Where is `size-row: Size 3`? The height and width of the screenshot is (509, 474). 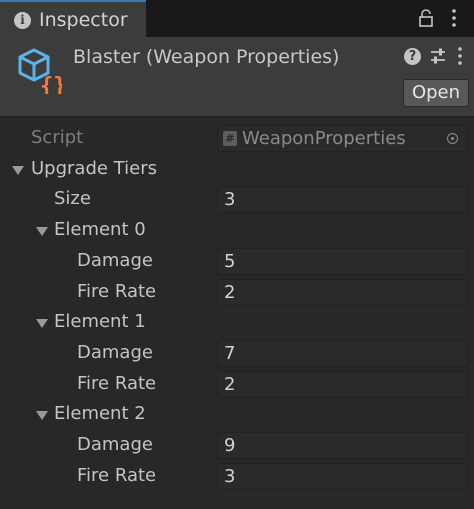 size-row: Size 3 is located at coordinates (237, 199).